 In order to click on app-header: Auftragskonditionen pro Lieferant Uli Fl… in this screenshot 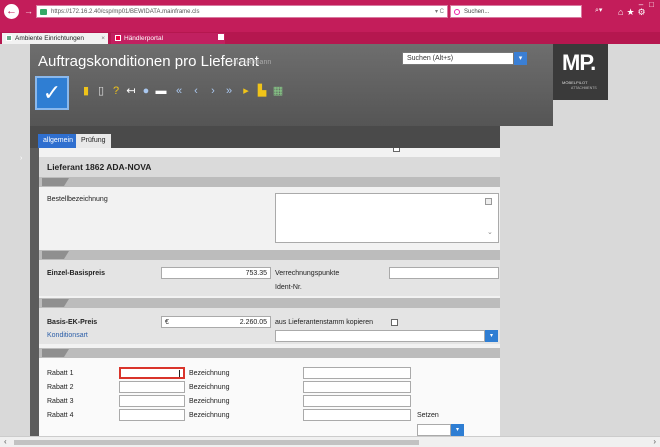, I will do `click(291, 85)`.